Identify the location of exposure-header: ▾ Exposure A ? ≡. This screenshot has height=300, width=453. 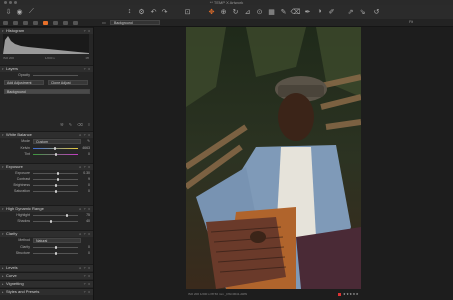
(46, 166).